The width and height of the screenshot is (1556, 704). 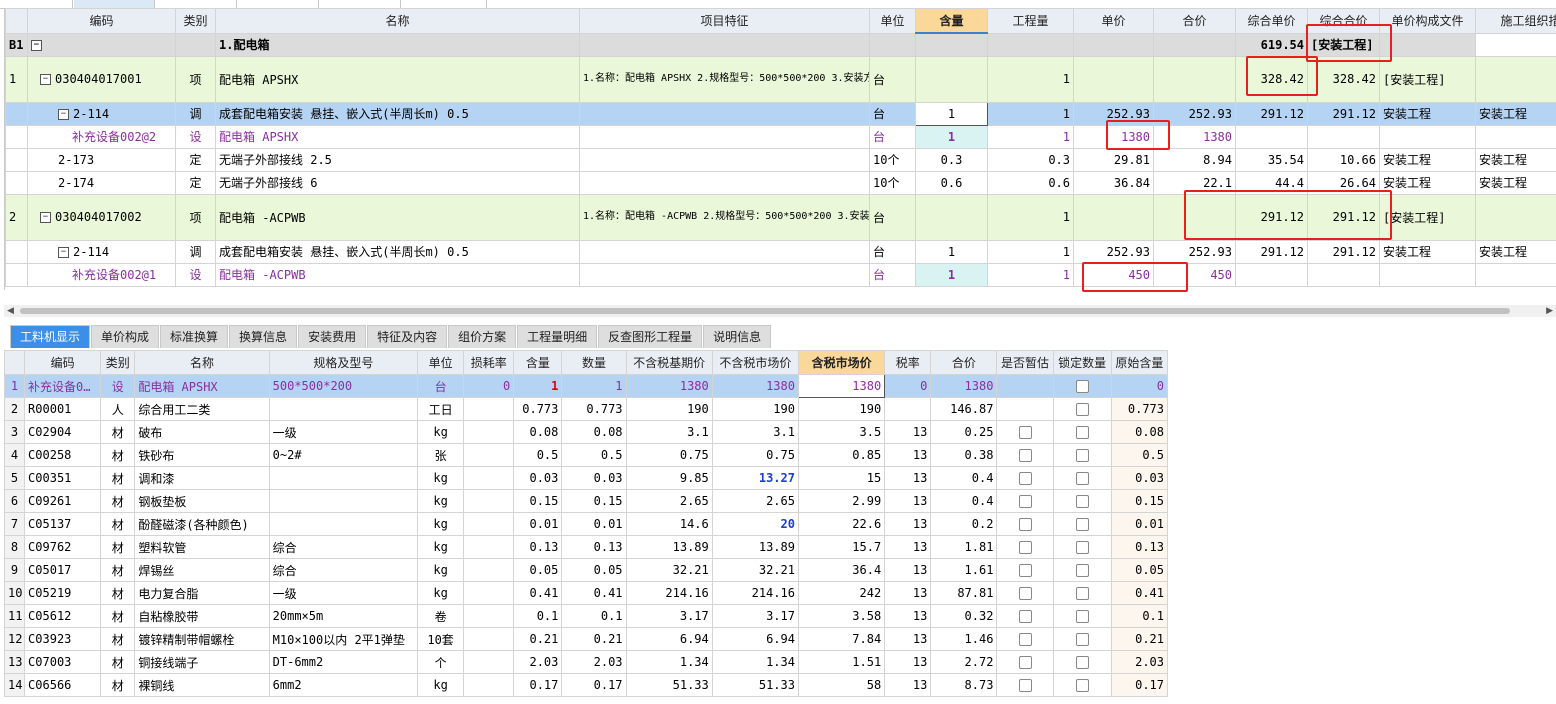 I want to click on equipment-feature, so click(x=724, y=136).